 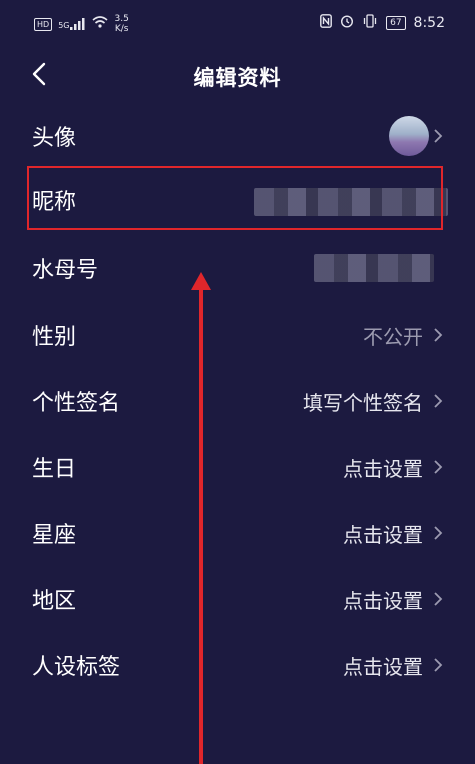 I want to click on row-label: 生日, so click(x=54, y=469).